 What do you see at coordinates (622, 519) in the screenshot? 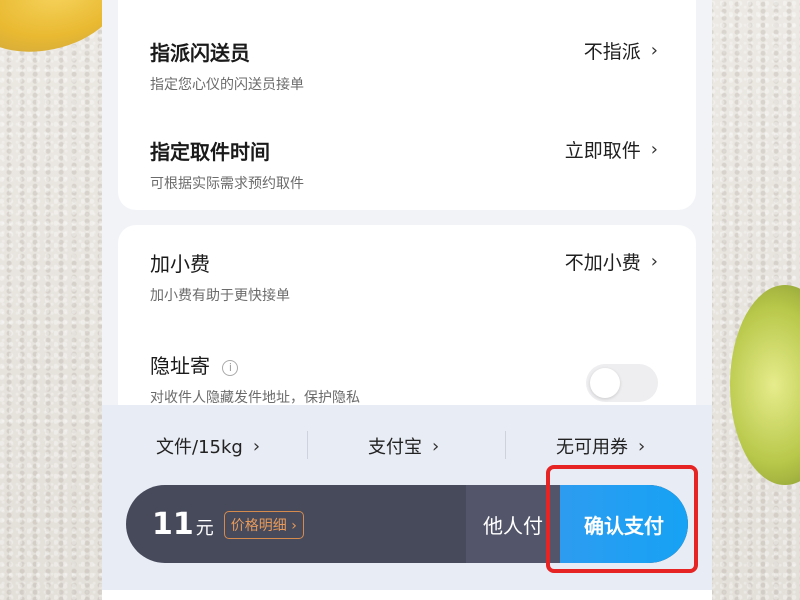
I see `highlight-annotation` at bounding box center [622, 519].